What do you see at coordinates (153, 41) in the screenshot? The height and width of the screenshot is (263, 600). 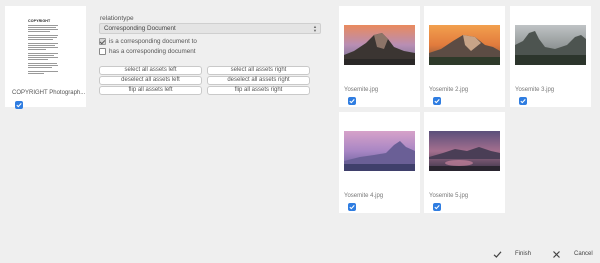 I see `option-label: is a corresponding document to` at bounding box center [153, 41].